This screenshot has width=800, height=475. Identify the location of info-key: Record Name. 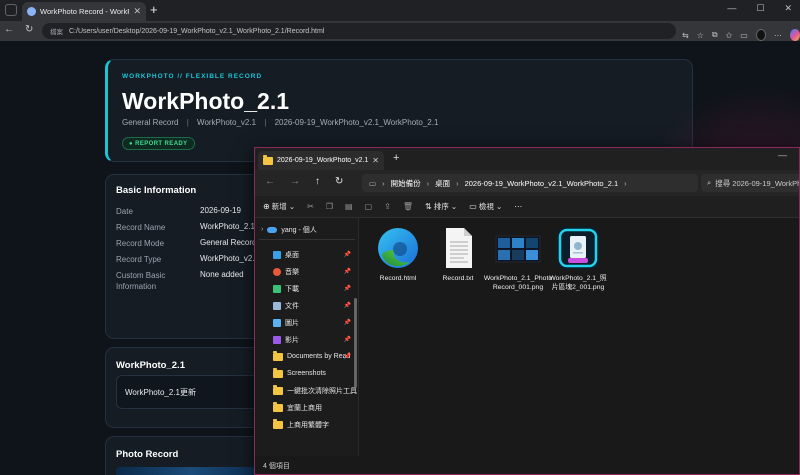
(141, 227).